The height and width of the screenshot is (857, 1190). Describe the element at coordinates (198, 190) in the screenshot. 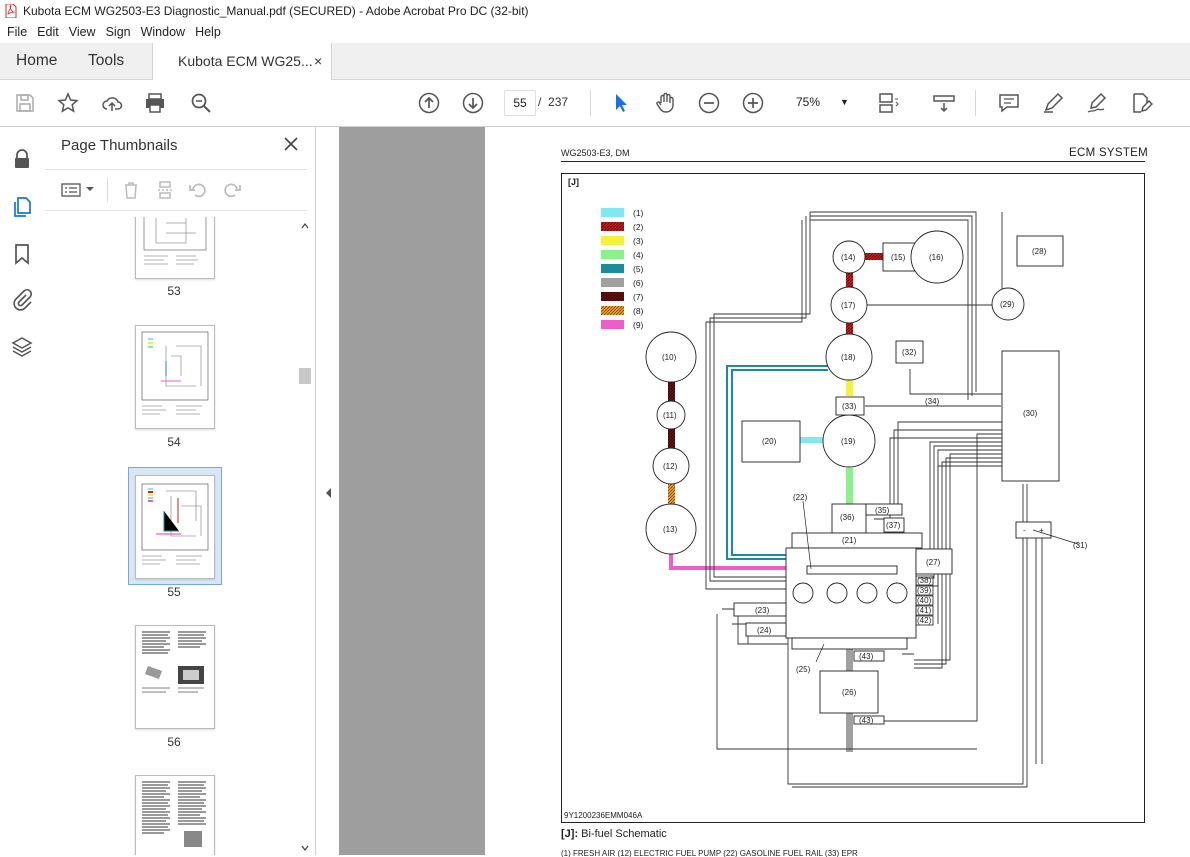

I see `rotate-left-icon` at that location.